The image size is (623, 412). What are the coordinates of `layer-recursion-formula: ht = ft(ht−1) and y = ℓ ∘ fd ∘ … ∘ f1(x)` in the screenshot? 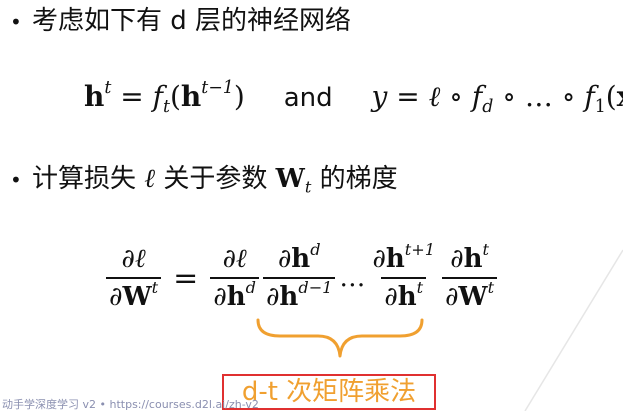 It's located at (353, 97).